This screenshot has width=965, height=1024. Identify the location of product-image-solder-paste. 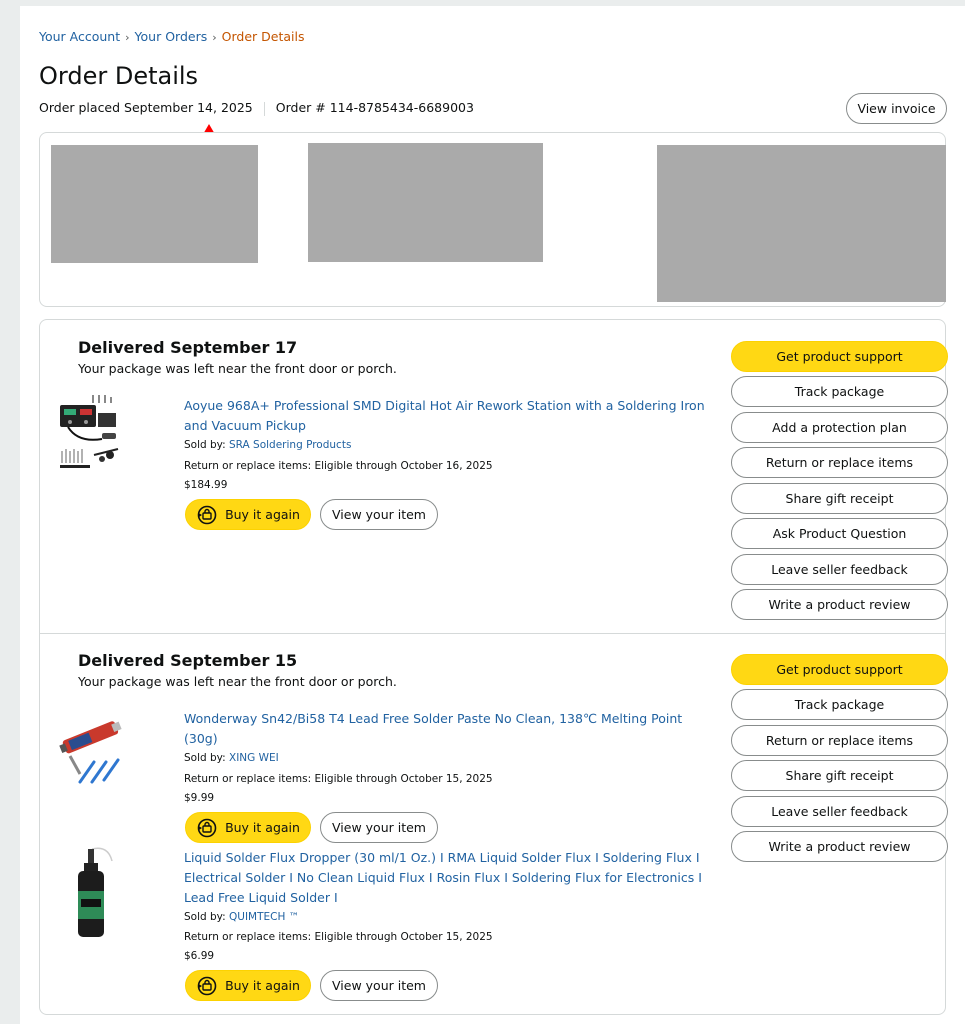
(91, 751).